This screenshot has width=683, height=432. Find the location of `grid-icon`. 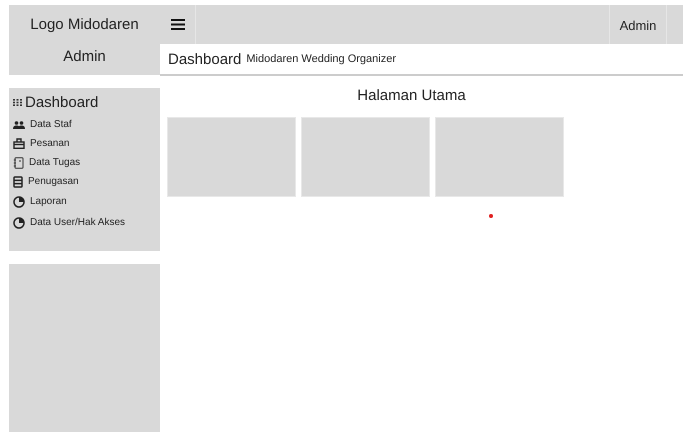

grid-icon is located at coordinates (17, 102).